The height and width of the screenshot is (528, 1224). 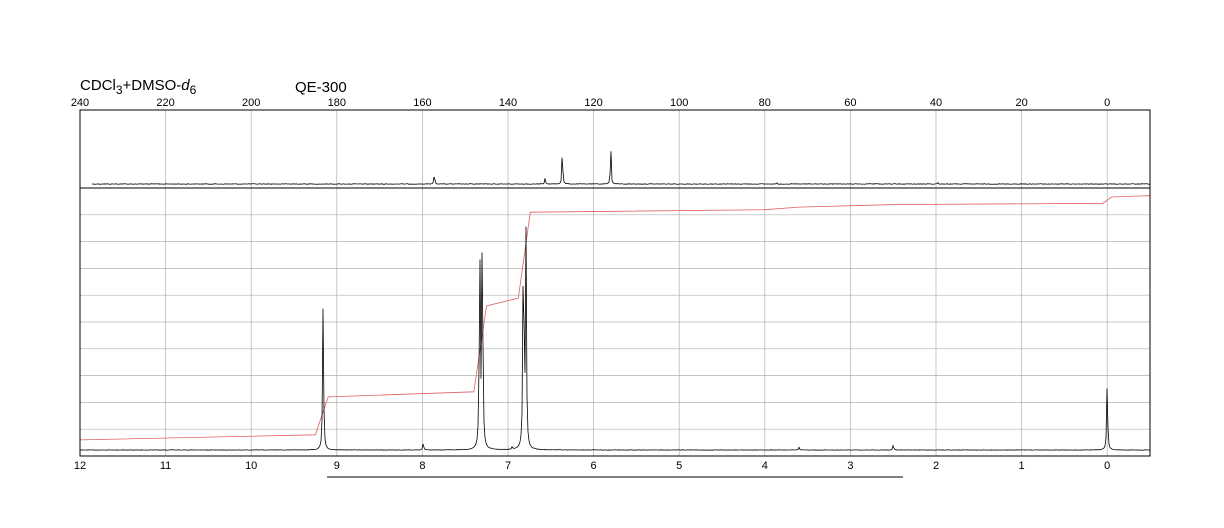 I want to click on c13-tick-label: 80, so click(x=765, y=103).